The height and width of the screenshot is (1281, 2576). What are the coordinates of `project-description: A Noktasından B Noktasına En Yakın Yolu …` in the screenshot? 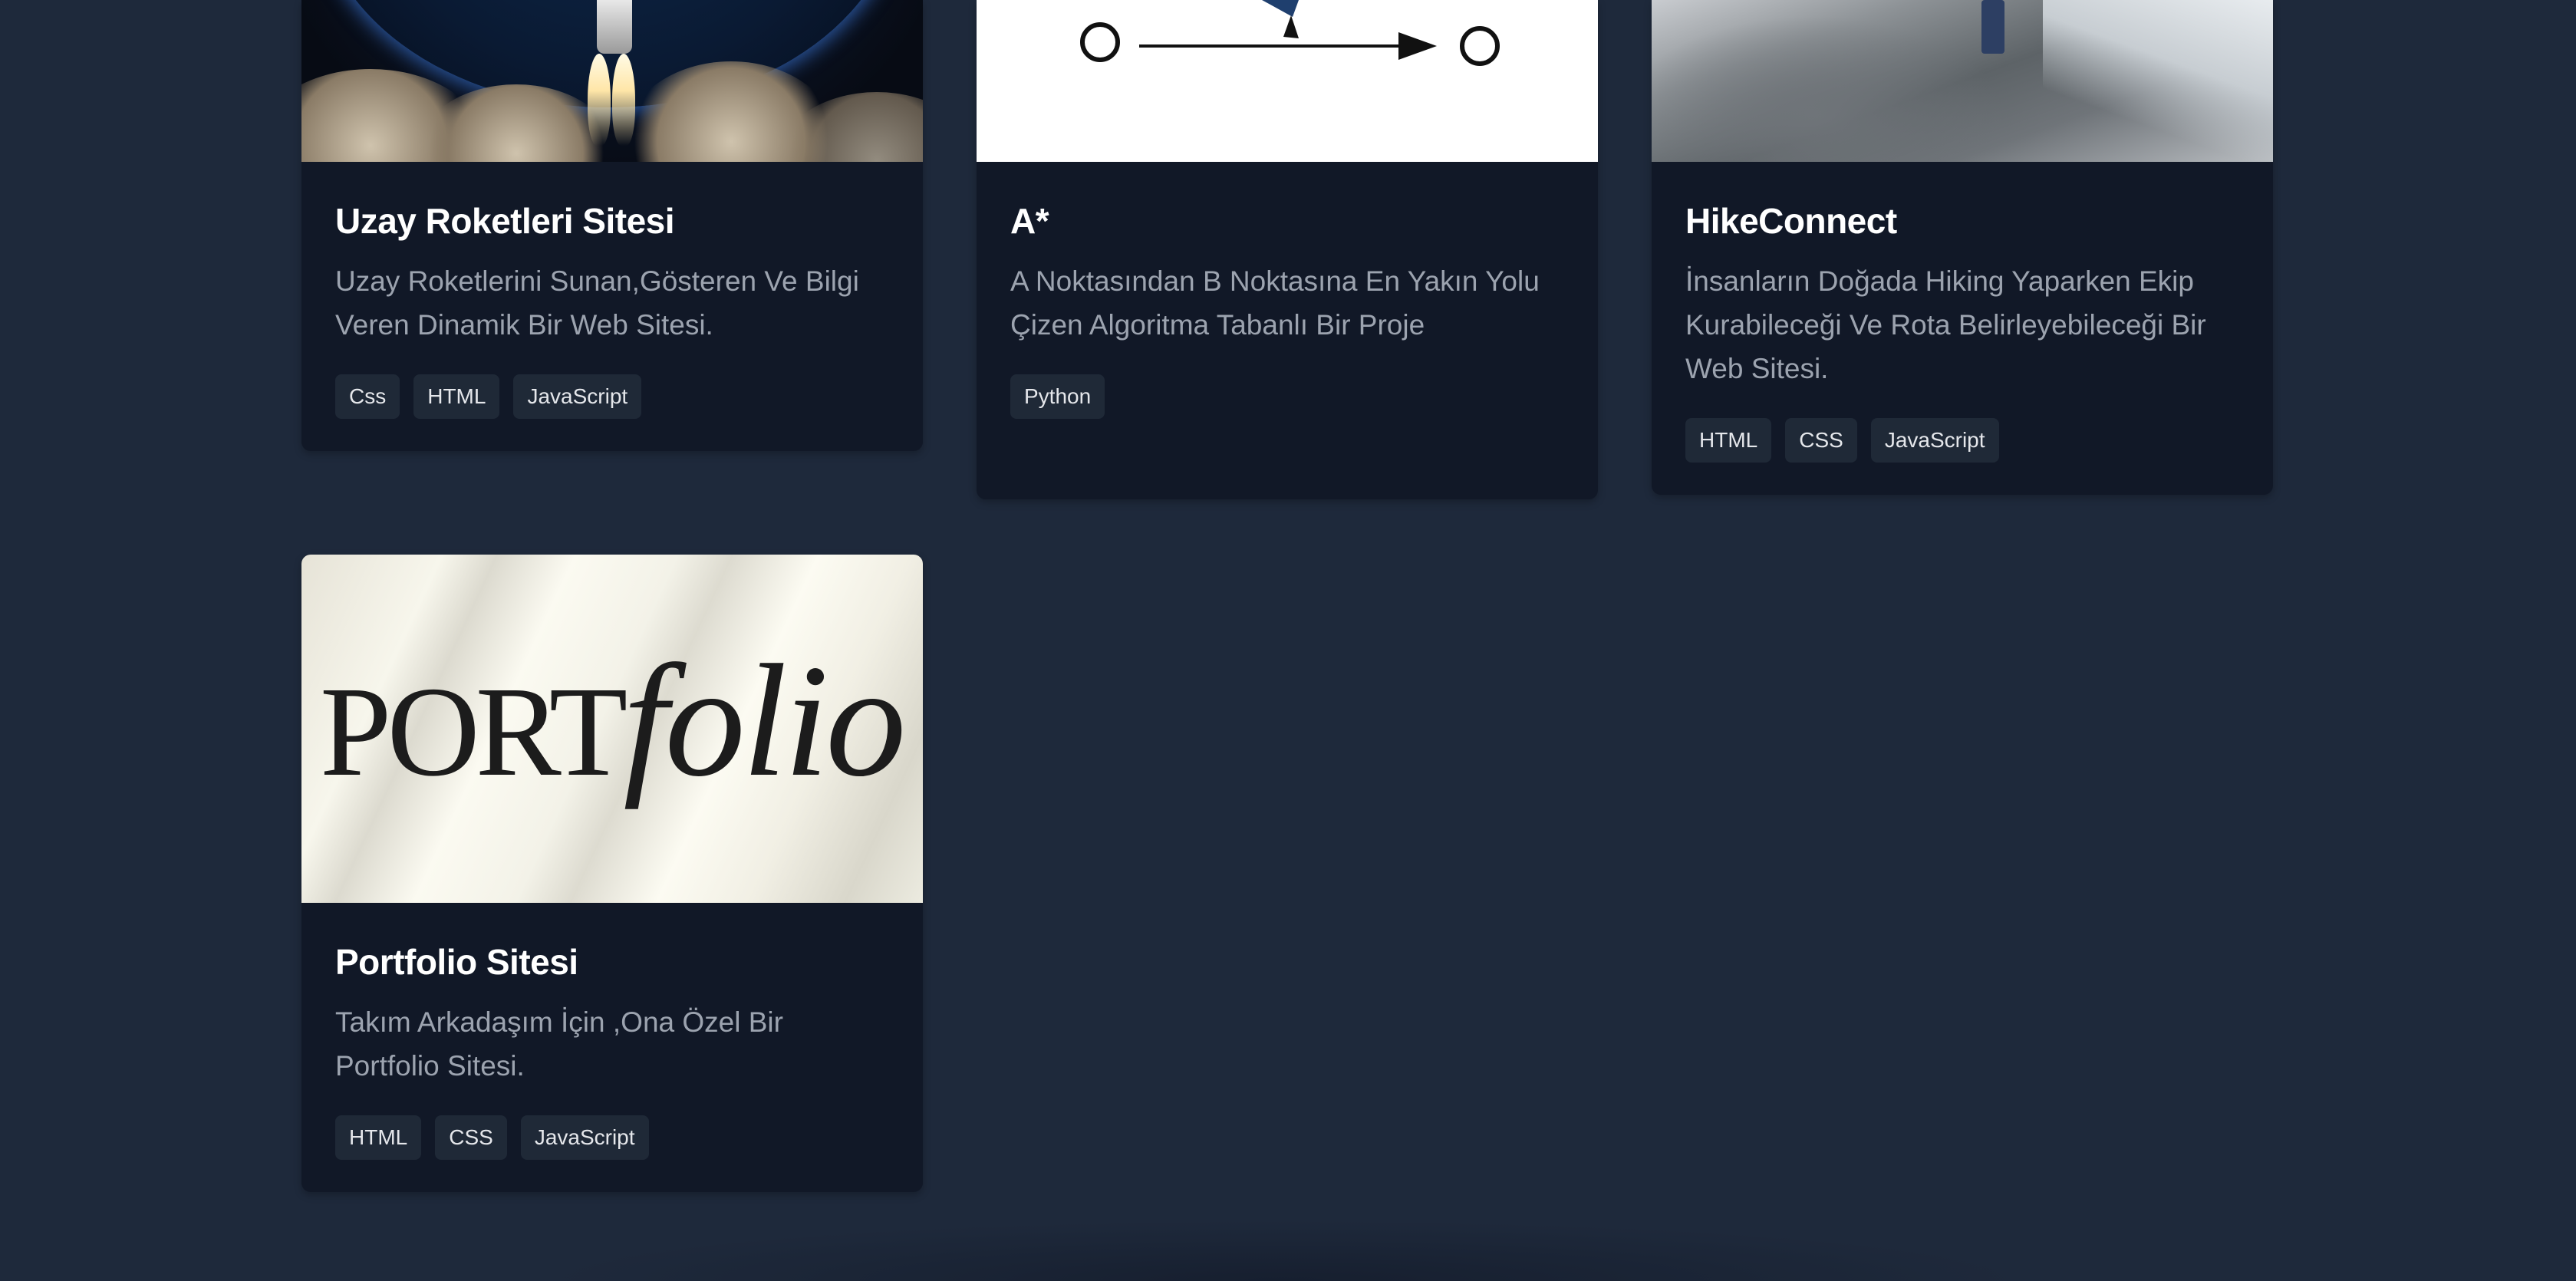 It's located at (1275, 303).